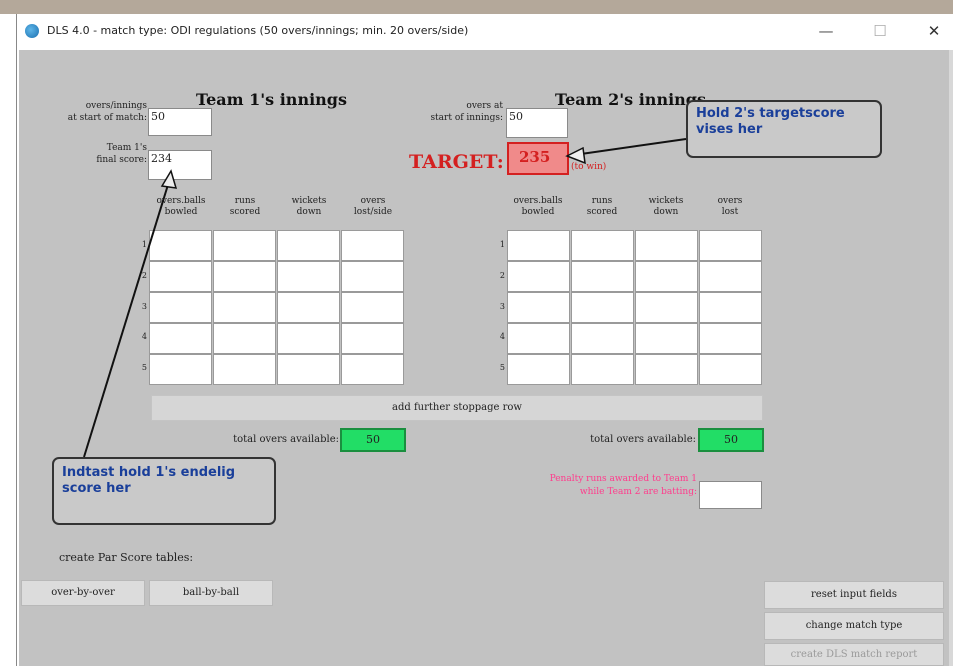 The height and width of the screenshot is (666, 953). Describe the element at coordinates (951, 358) in the screenshot. I see `window-right-edge` at that location.